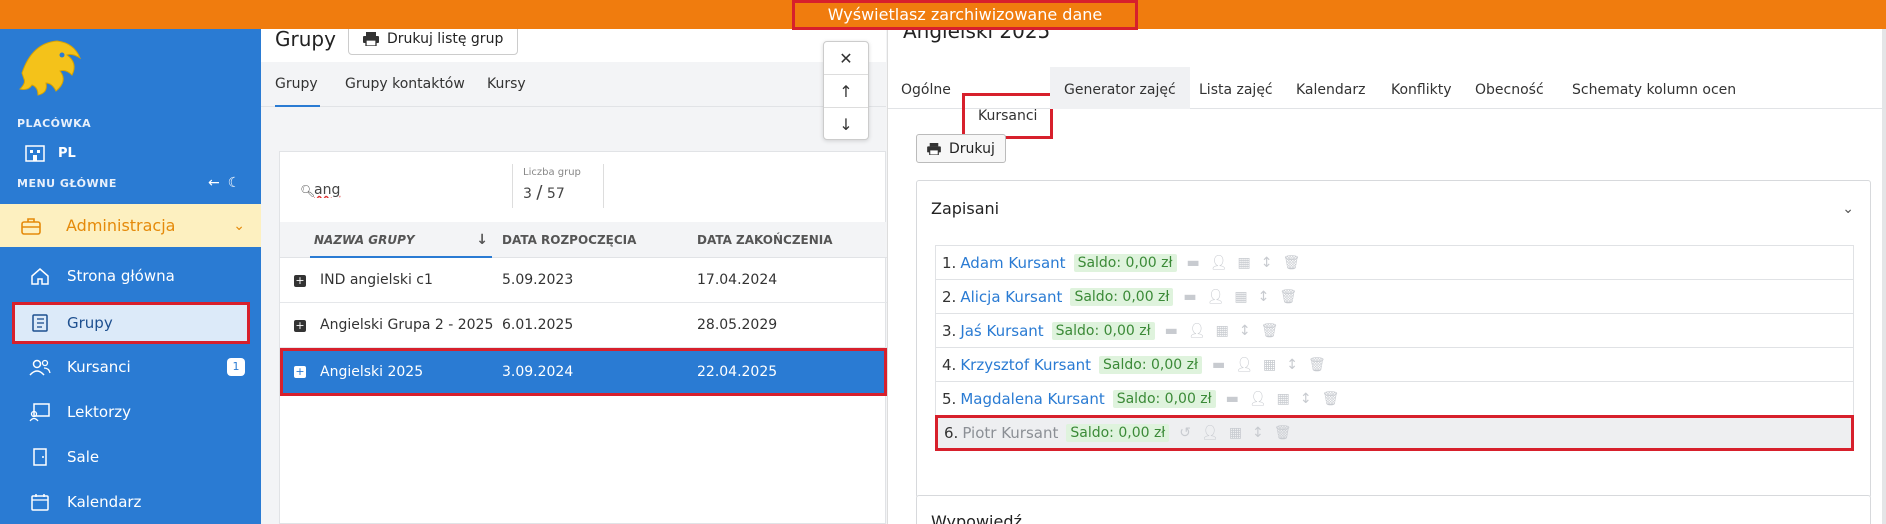 The image size is (1886, 524). What do you see at coordinates (214, 183) in the screenshot?
I see `collapse-arrow-icon: ←` at bounding box center [214, 183].